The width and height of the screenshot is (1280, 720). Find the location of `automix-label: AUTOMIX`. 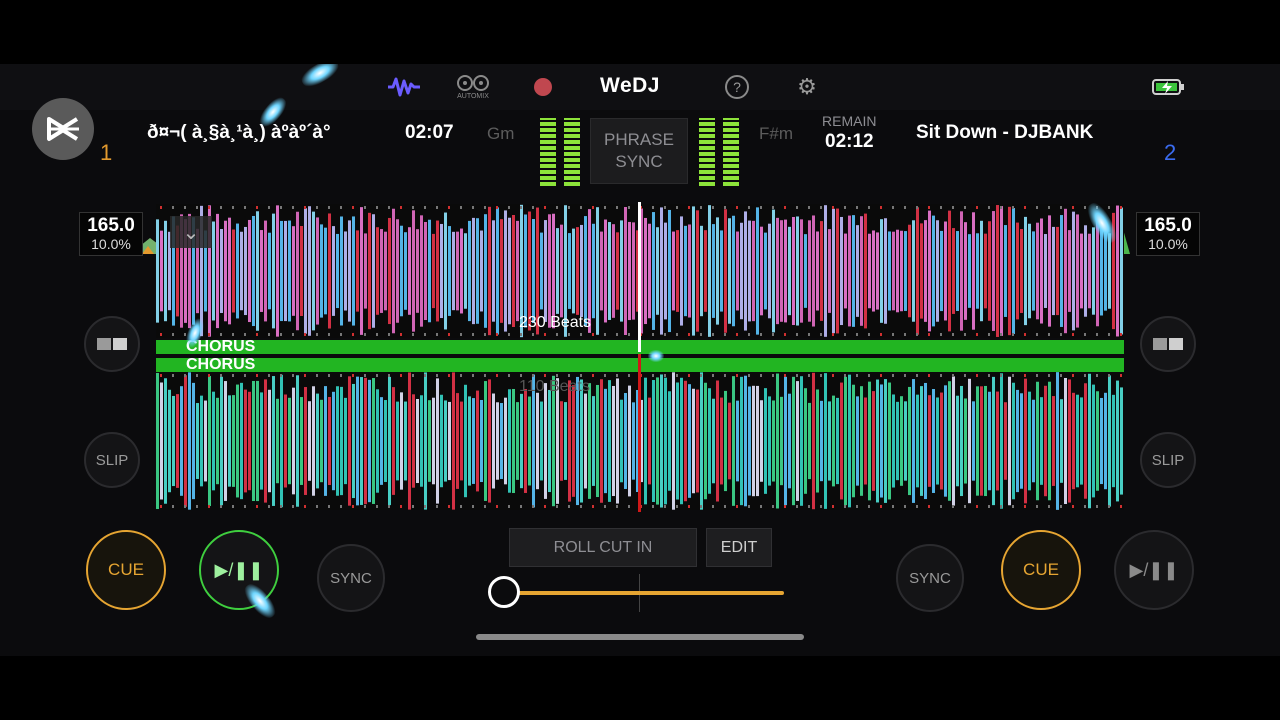

automix-label: AUTOMIX is located at coordinates (473, 96).